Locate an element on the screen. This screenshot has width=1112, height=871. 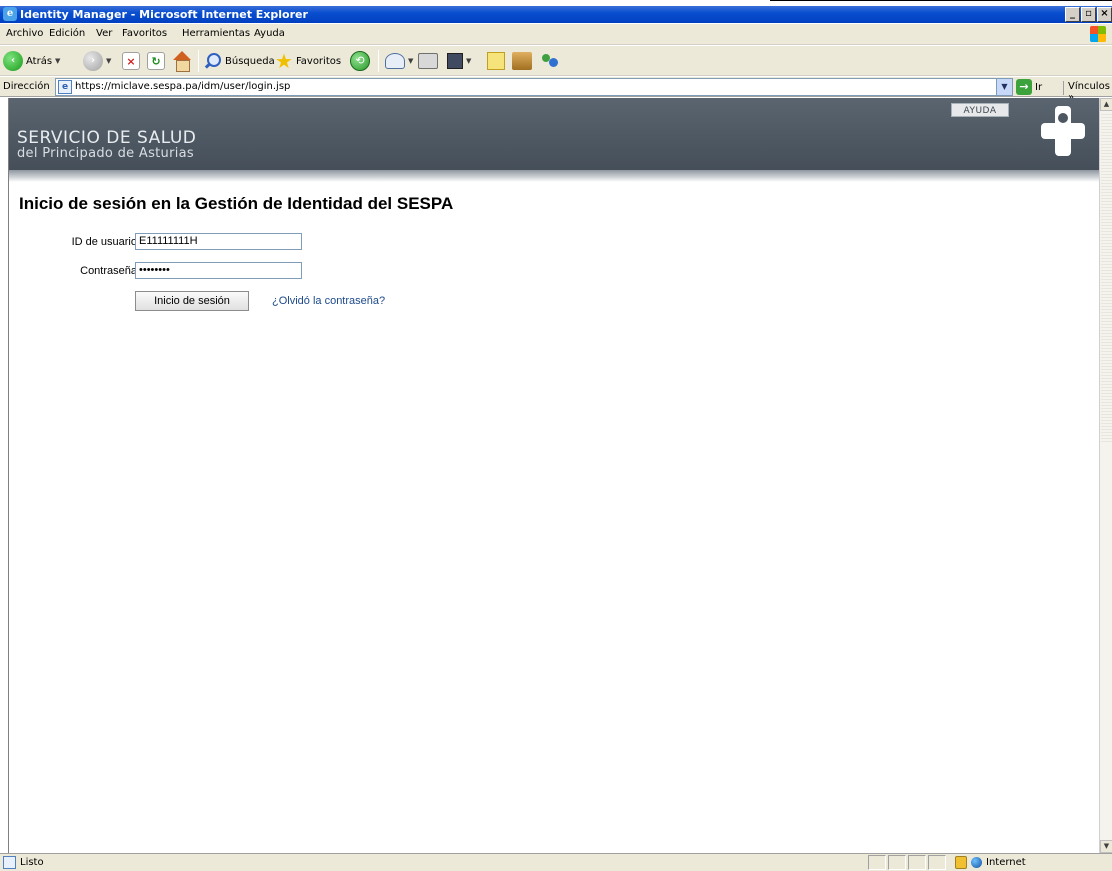
scroll-down-button: ▼ is located at coordinates (1106, 846).